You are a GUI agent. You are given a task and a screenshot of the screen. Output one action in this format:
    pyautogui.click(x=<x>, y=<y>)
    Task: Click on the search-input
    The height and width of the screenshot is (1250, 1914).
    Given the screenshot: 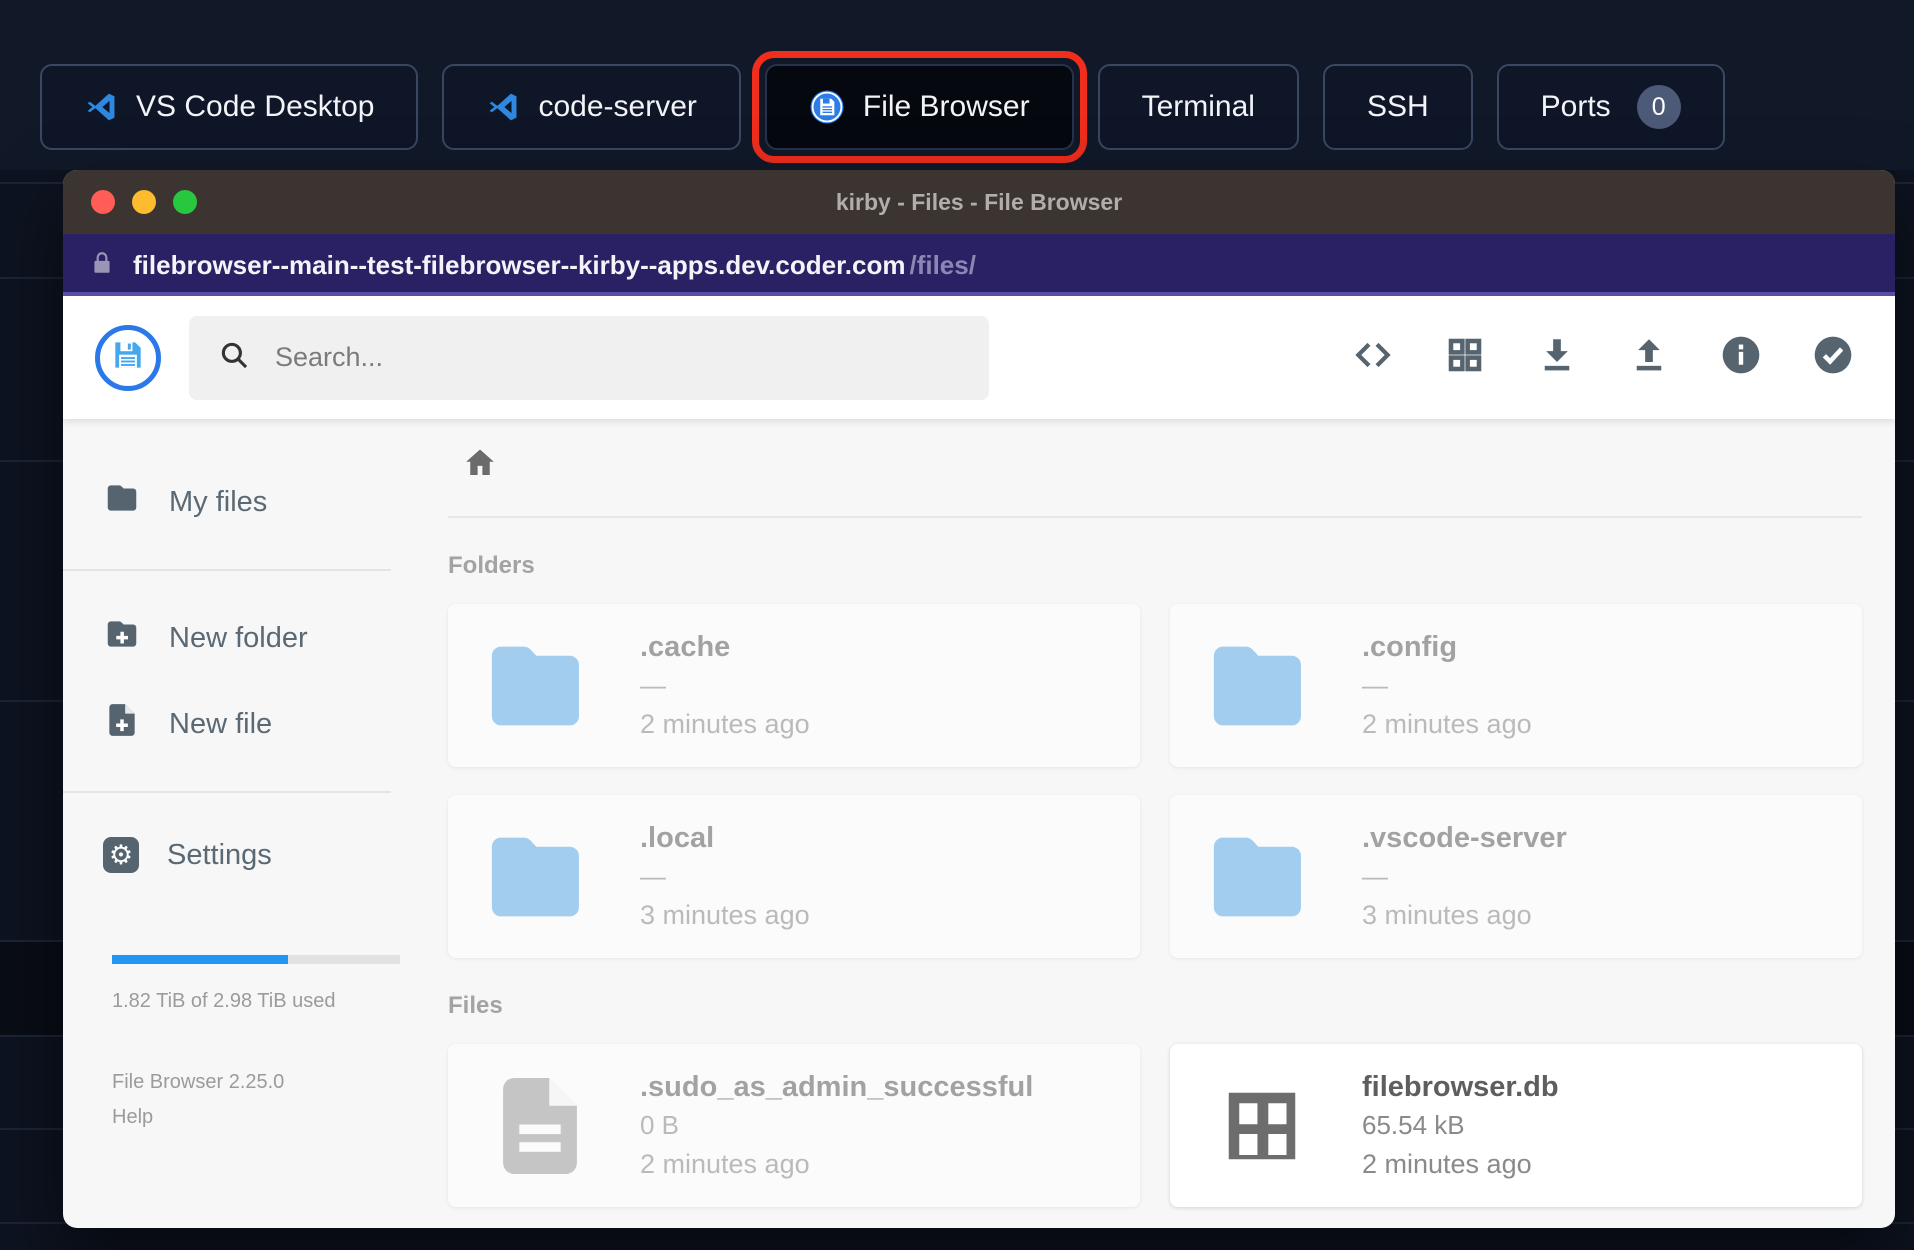 What is the action you would take?
    pyautogui.click(x=618, y=357)
    